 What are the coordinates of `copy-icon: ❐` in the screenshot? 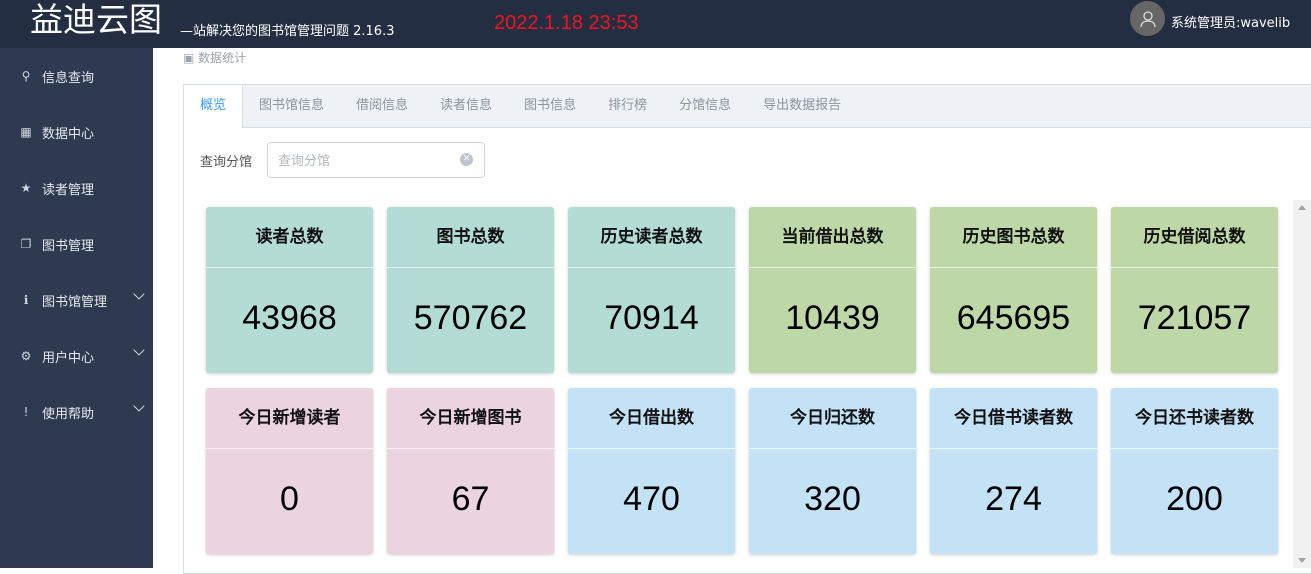 It's located at (26, 244).